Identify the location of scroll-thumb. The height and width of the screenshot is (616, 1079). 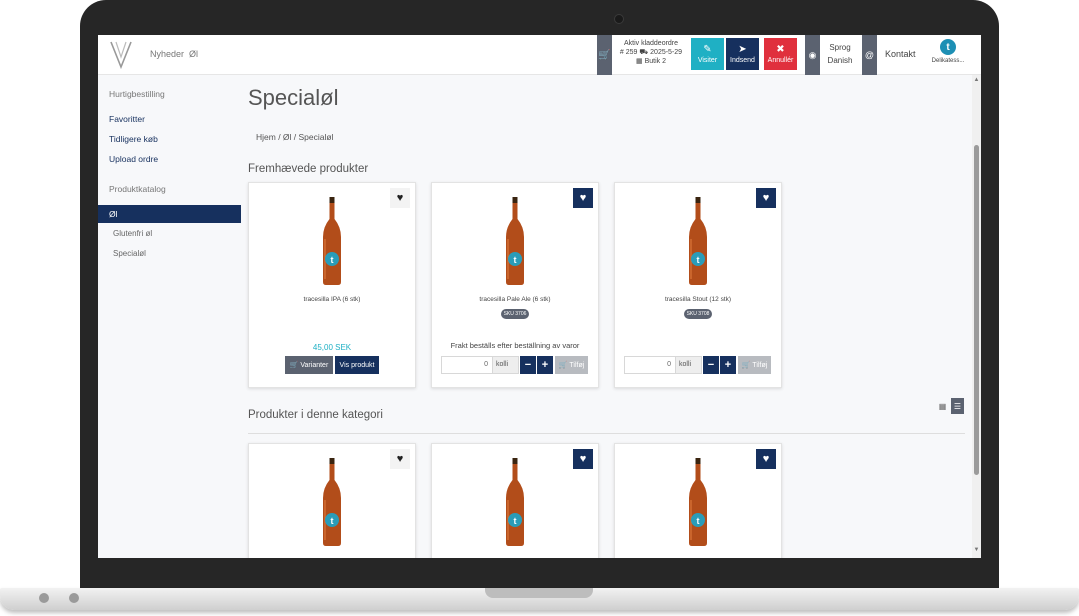
(976, 310).